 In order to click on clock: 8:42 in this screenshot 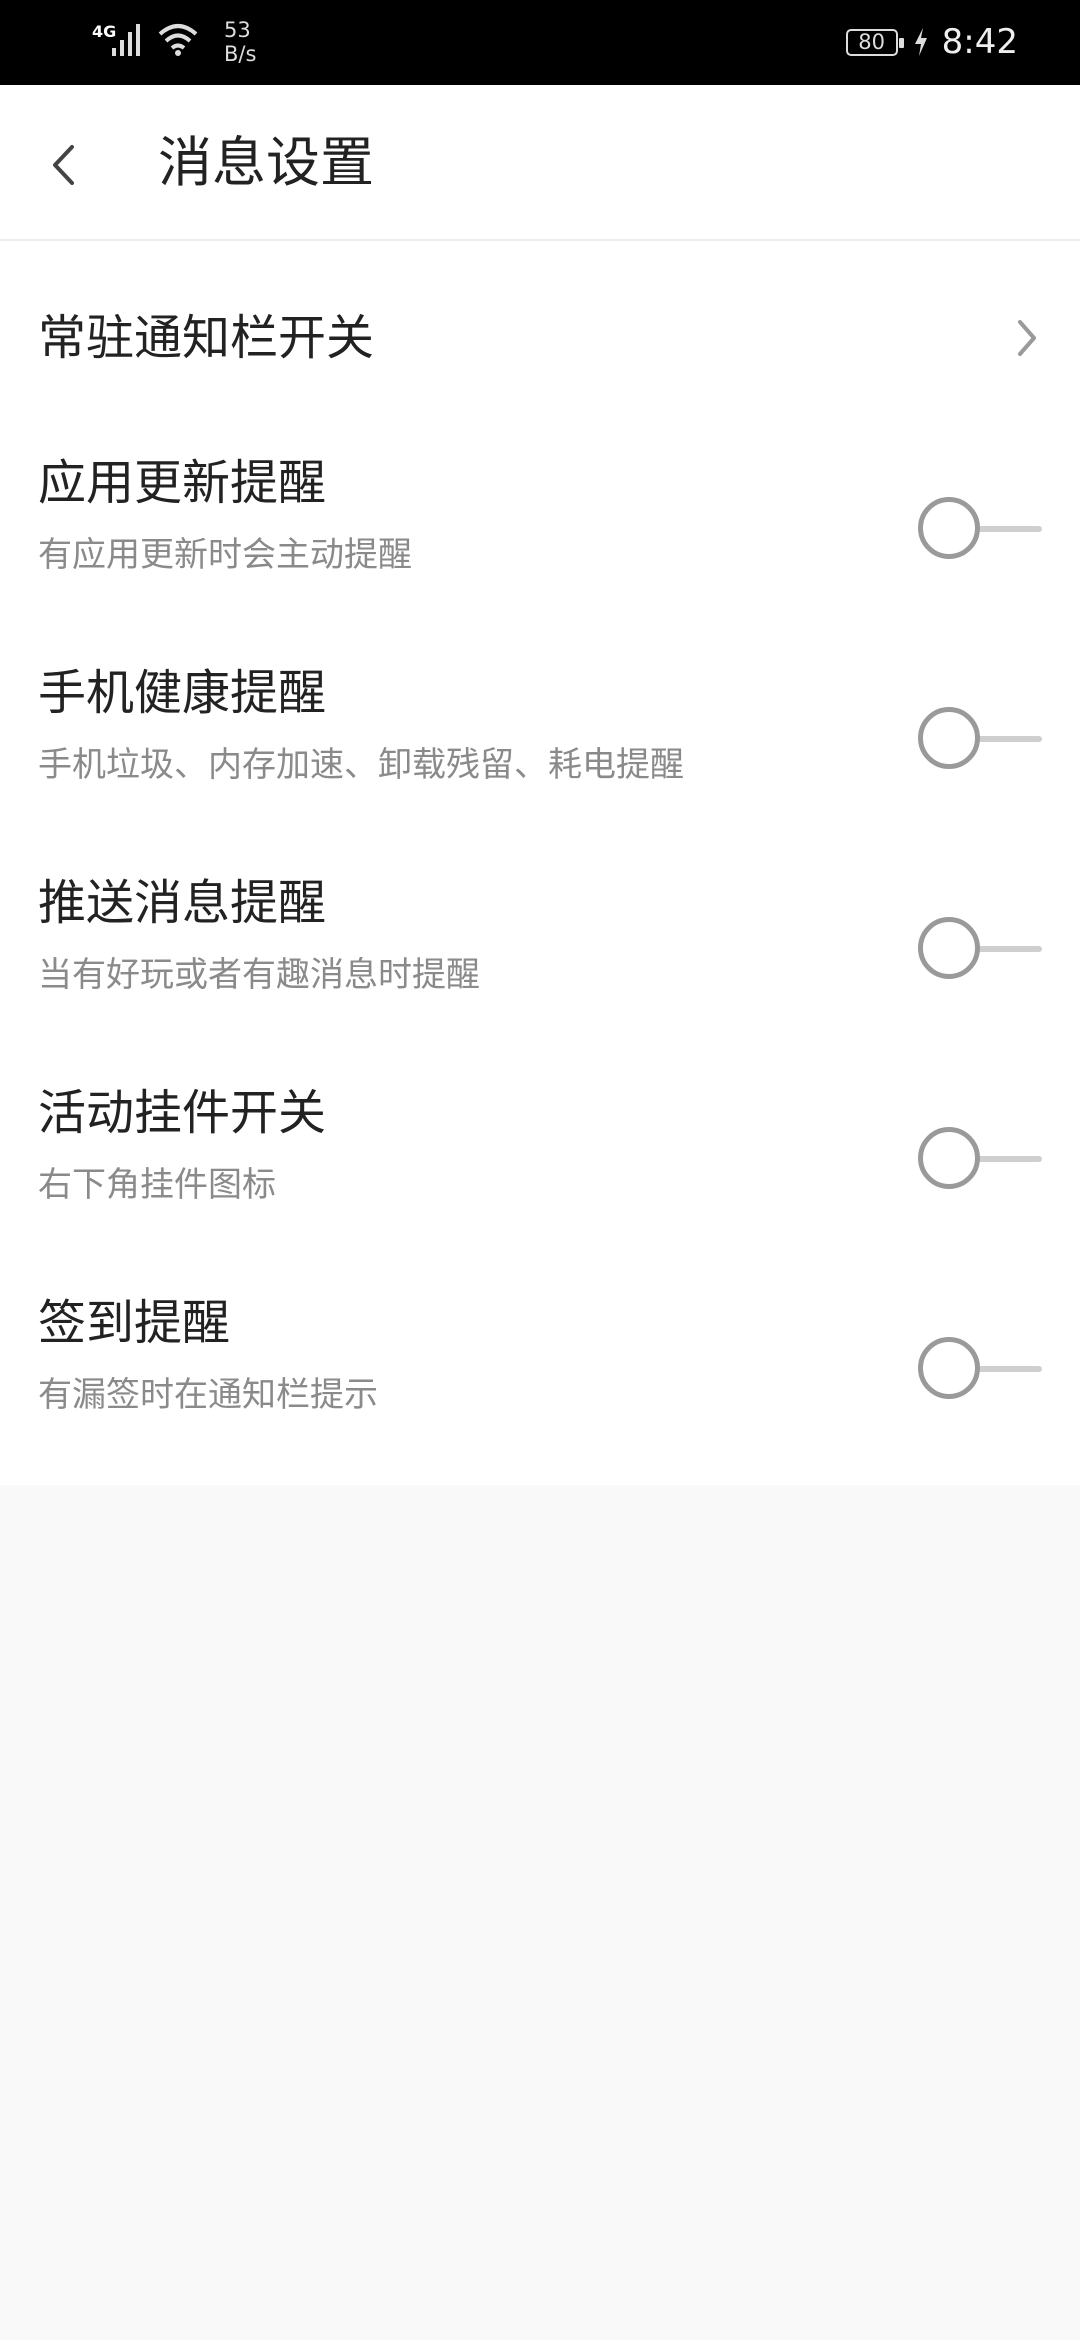, I will do `click(979, 42)`.